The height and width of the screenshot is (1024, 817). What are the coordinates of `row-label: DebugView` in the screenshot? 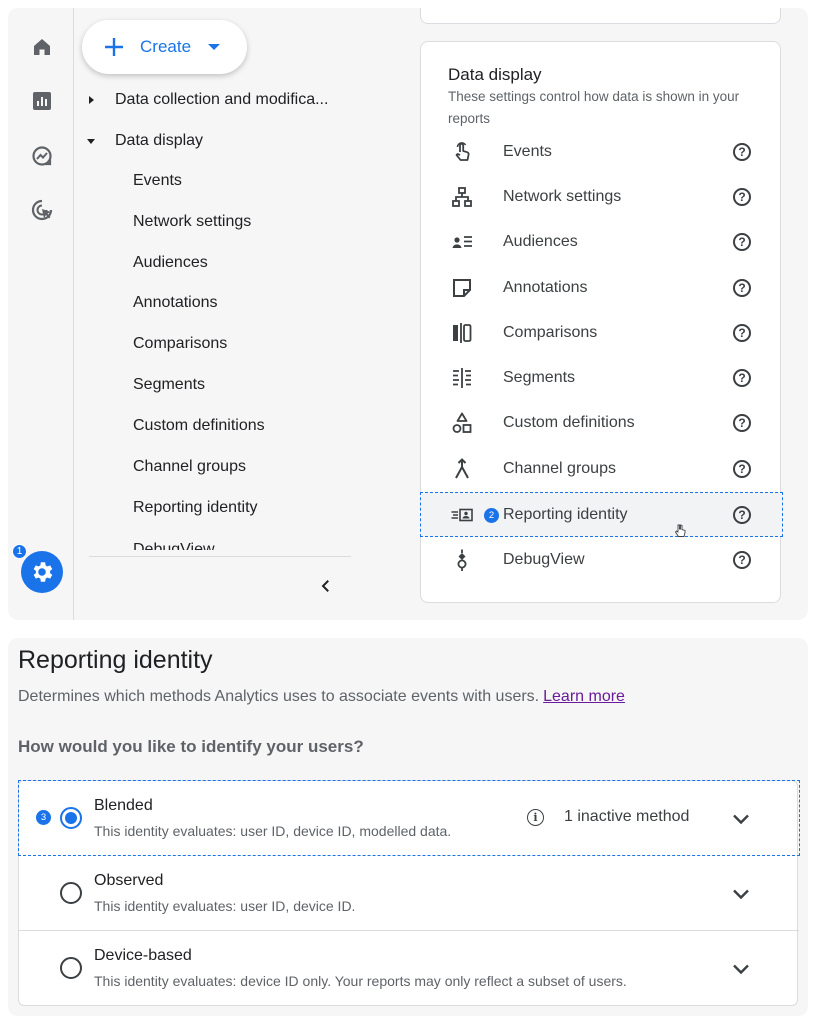 It's located at (544, 559).